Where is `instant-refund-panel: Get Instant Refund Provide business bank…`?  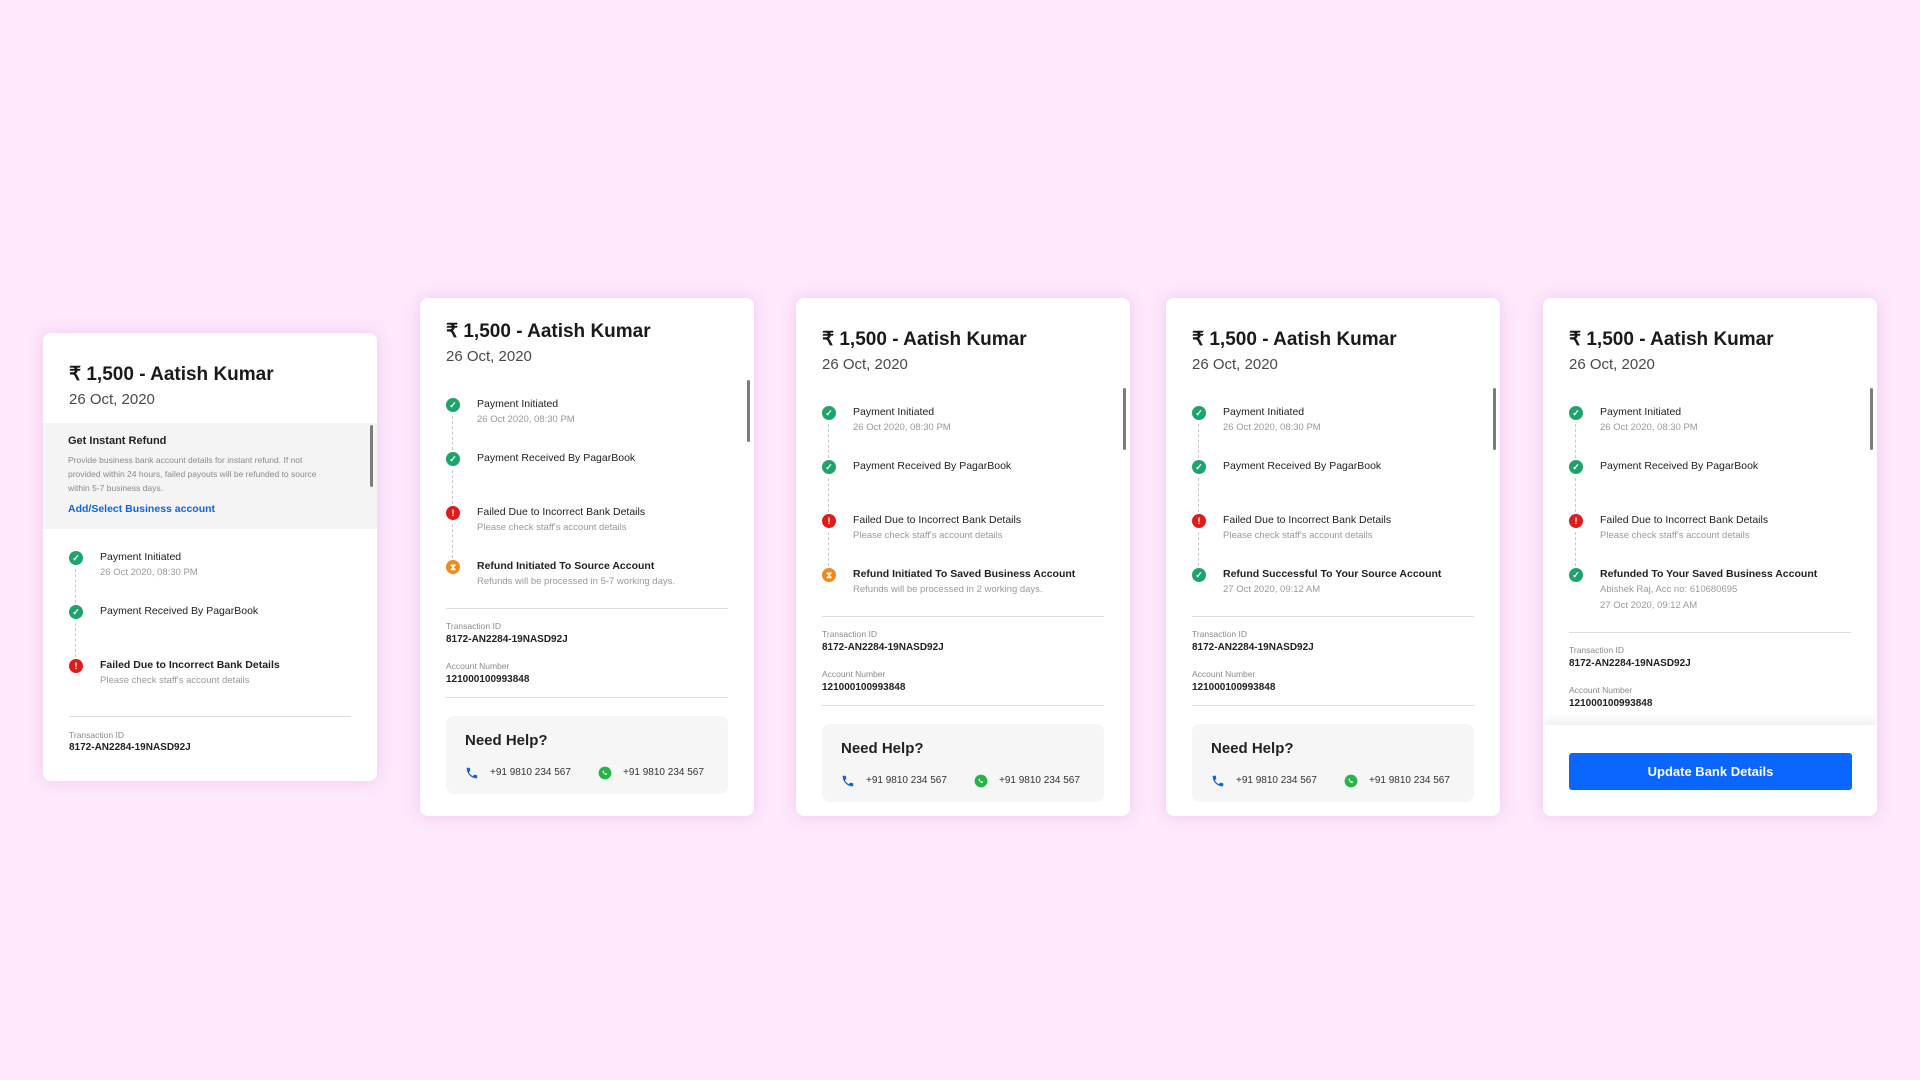
instant-refund-panel: Get Instant Refund Provide business bank… is located at coordinates (210, 476).